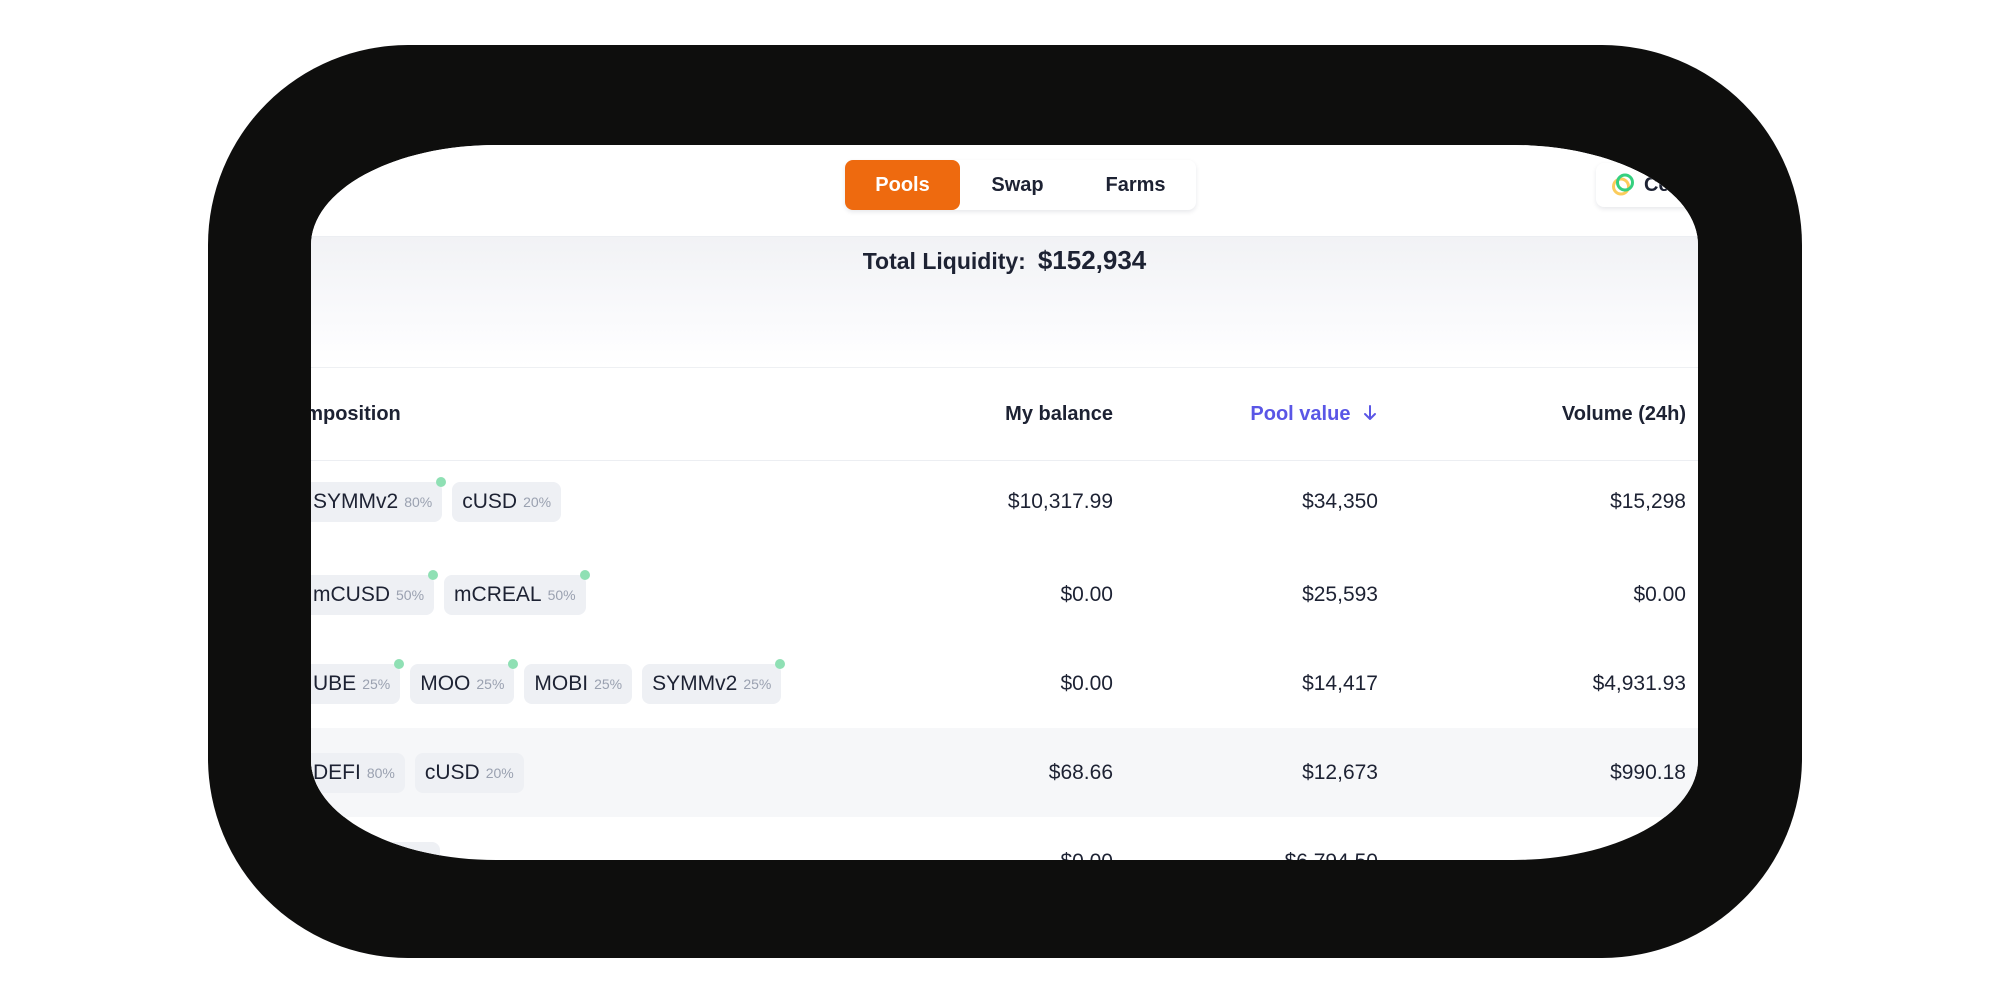  What do you see at coordinates (561, 683) in the screenshot?
I see `token-name: MOBI` at bounding box center [561, 683].